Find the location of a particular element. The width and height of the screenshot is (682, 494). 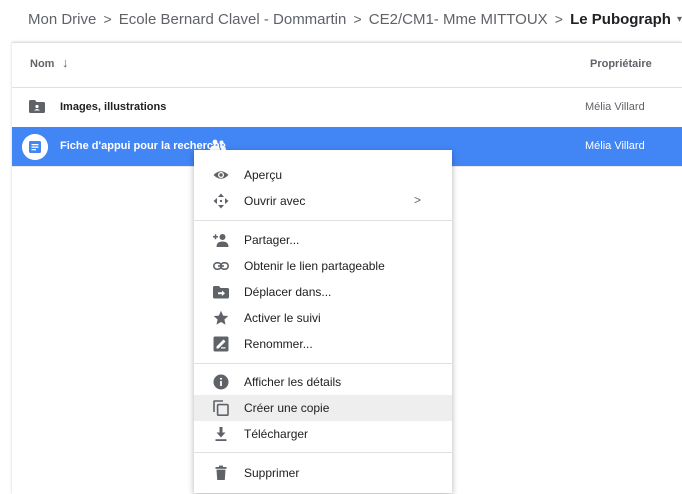

breadcrumb-item-class: CE2/CM1- Mme MITTOUX is located at coordinates (458, 19).